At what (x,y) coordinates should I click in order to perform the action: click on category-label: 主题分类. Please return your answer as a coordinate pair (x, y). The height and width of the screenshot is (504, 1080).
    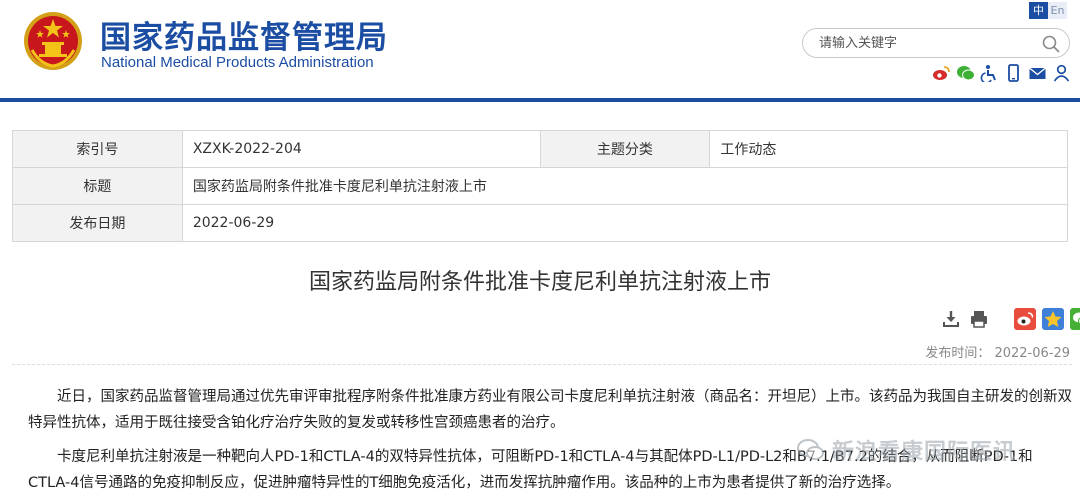
    Looking at the image, I should click on (625, 149).